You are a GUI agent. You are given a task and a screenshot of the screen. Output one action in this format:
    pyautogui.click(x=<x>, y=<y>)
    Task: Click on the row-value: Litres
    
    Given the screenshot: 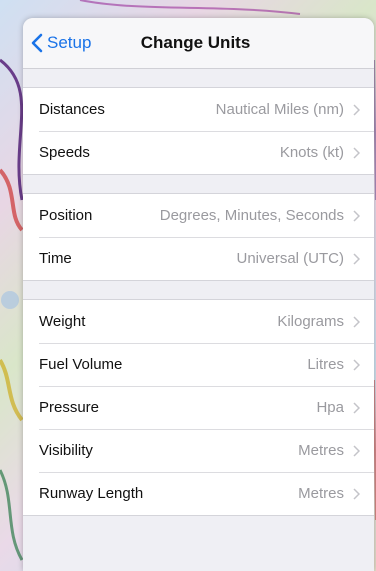 What is the action you would take?
    pyautogui.click(x=325, y=364)
    